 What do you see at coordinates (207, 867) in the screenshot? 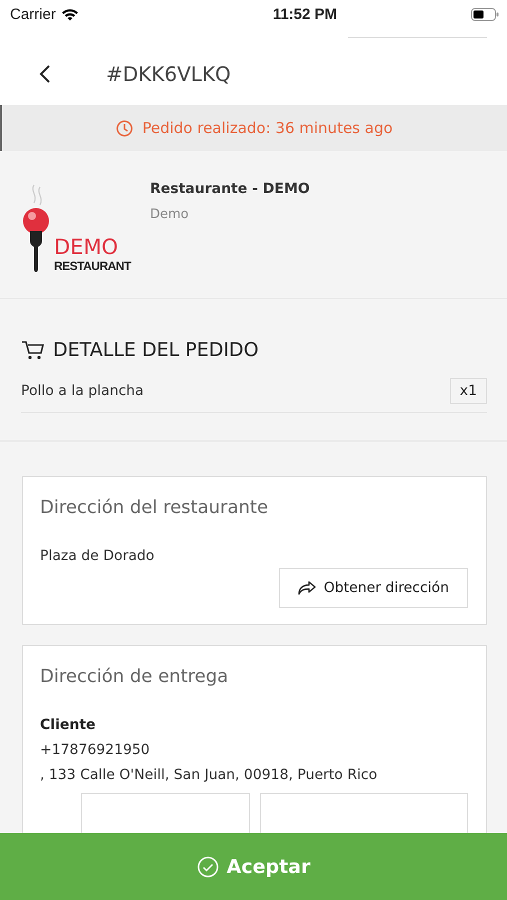
I see `check-circle-icon` at bounding box center [207, 867].